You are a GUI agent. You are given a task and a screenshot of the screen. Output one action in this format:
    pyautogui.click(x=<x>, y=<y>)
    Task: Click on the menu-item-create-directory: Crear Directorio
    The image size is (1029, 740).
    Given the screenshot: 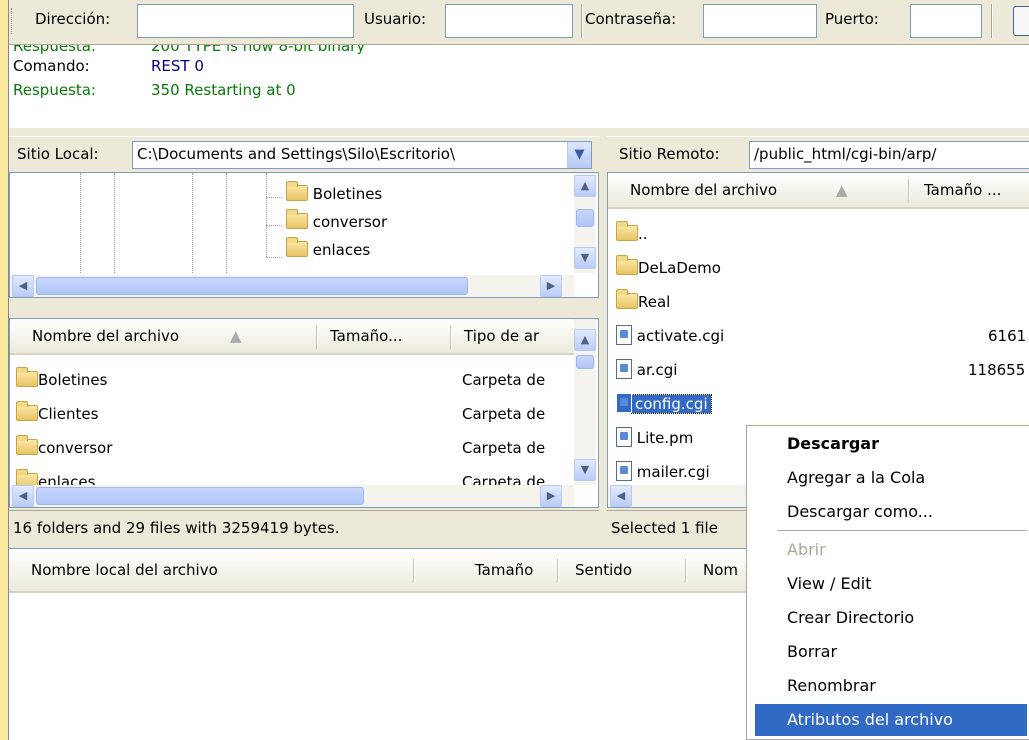 What is the action you would take?
    pyautogui.click(x=888, y=618)
    